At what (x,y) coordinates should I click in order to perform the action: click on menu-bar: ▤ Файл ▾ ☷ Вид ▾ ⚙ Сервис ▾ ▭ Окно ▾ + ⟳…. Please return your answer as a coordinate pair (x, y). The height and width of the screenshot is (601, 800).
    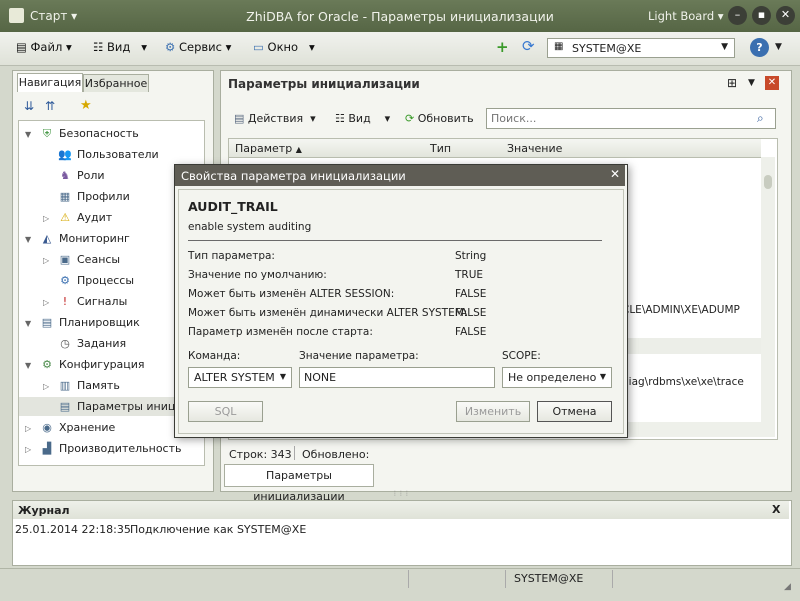
    Looking at the image, I should click on (400, 49).